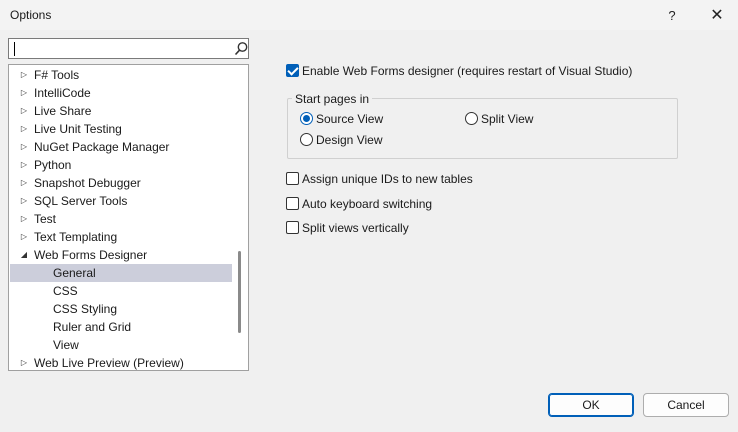 Image resolution: width=738 pixels, height=432 pixels. What do you see at coordinates (121, 165) in the screenshot?
I see `tree-item-python: ▷ Python` at bounding box center [121, 165].